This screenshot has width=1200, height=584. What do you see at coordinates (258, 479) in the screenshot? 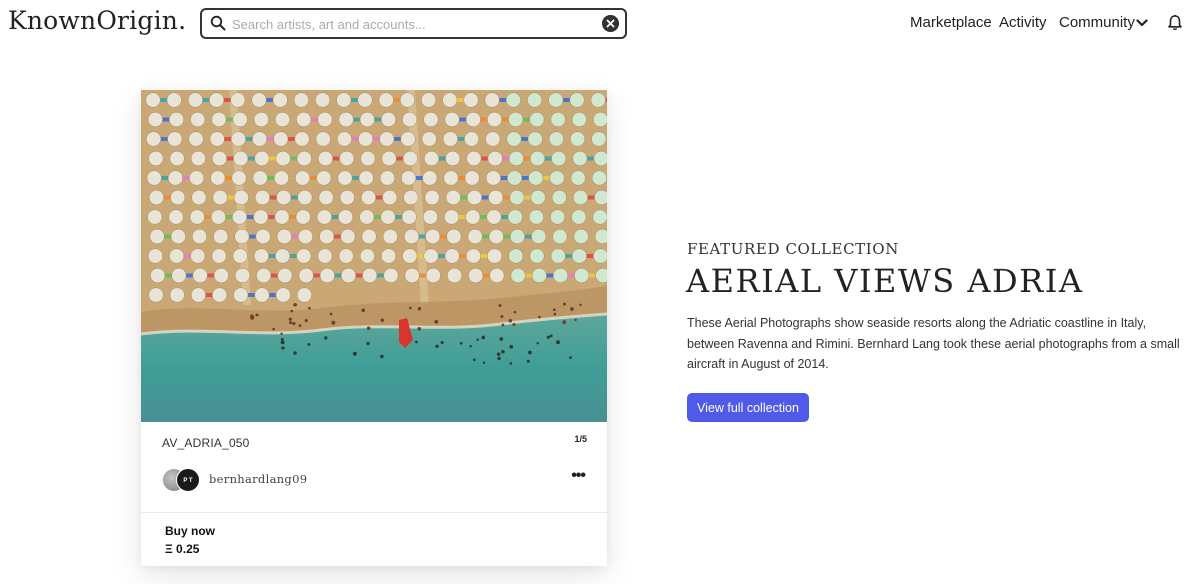
I see `artist-name: bernhardlang09` at bounding box center [258, 479].